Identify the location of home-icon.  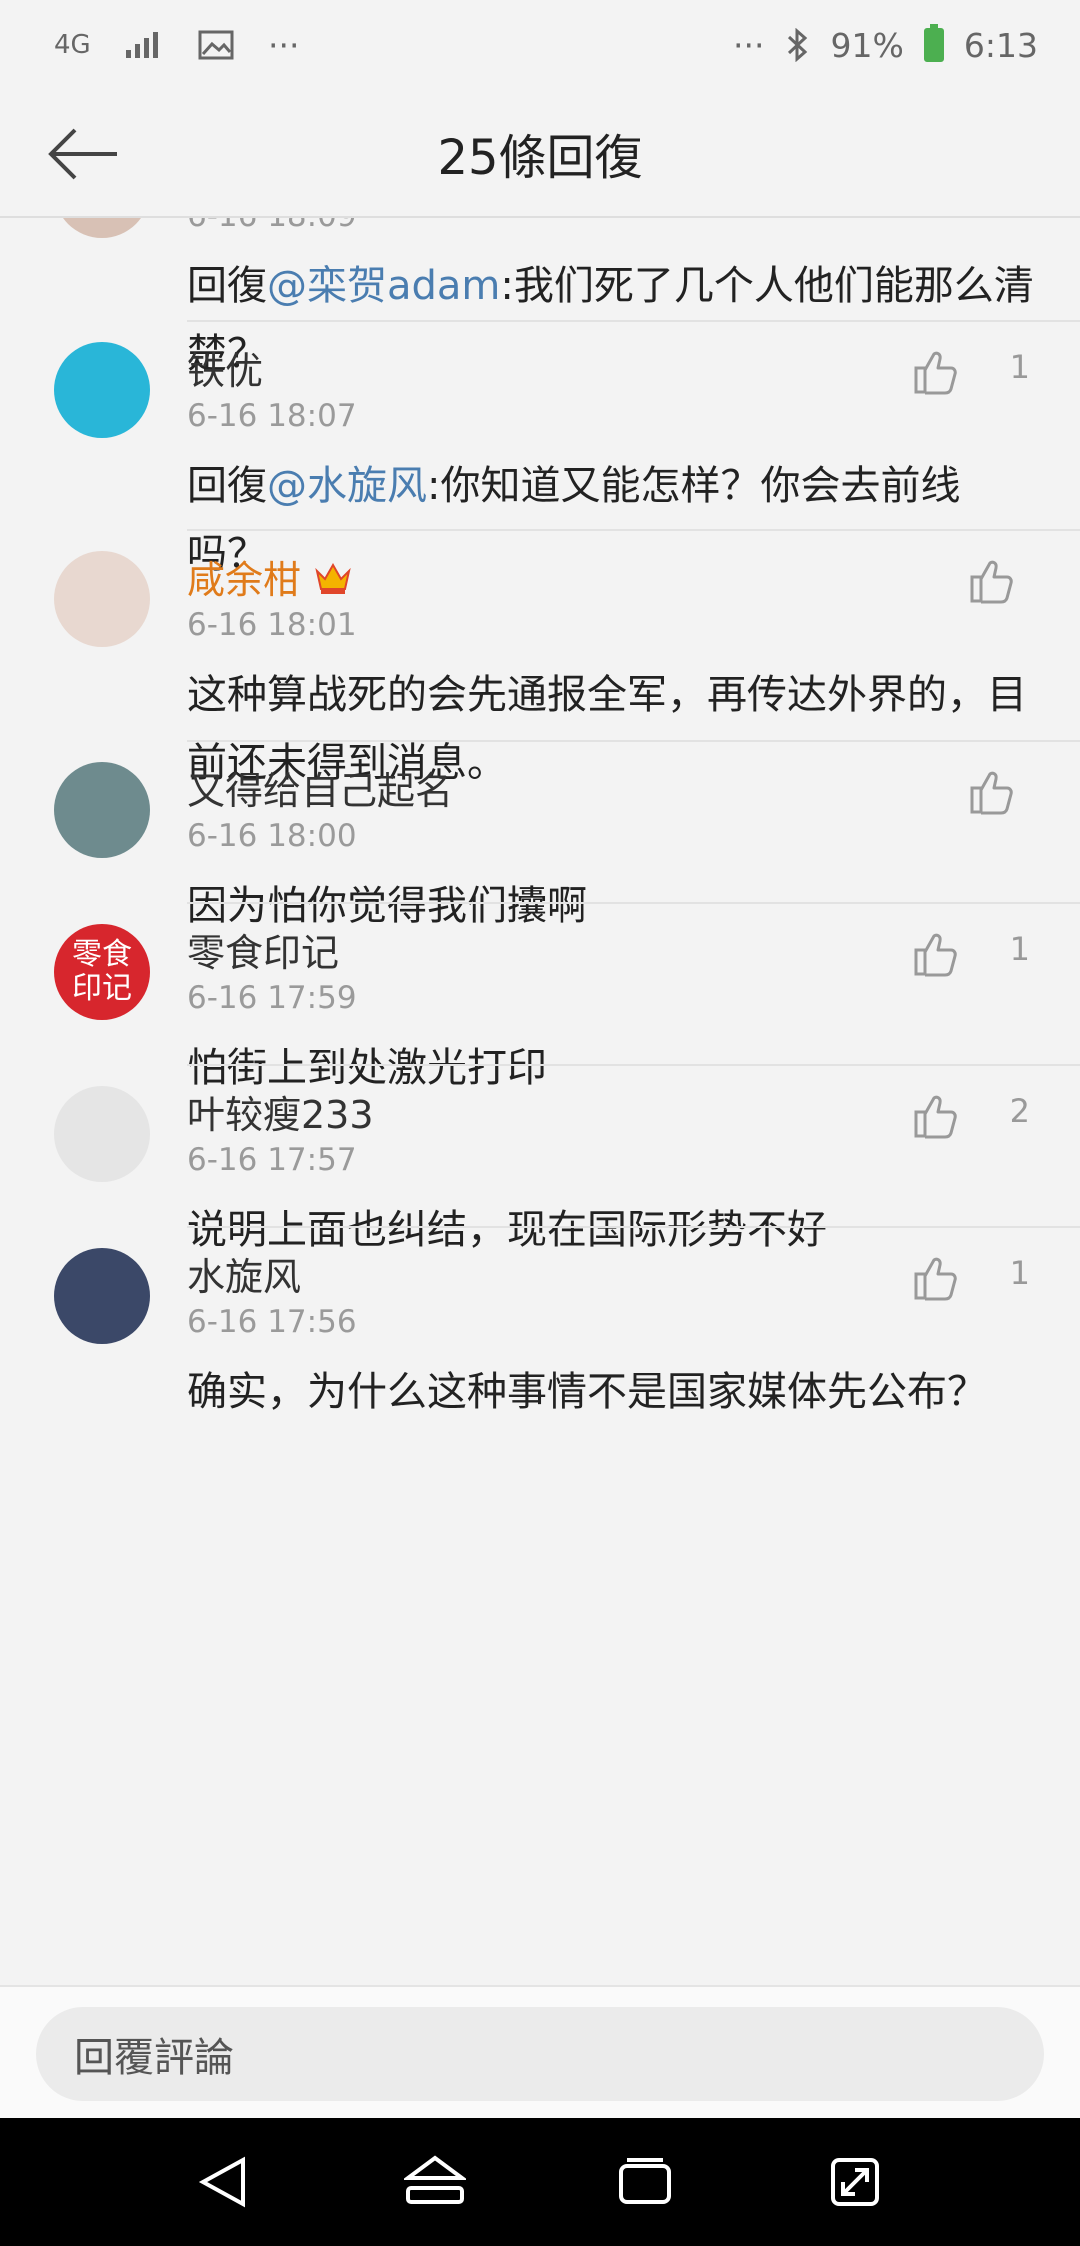
(435, 2179).